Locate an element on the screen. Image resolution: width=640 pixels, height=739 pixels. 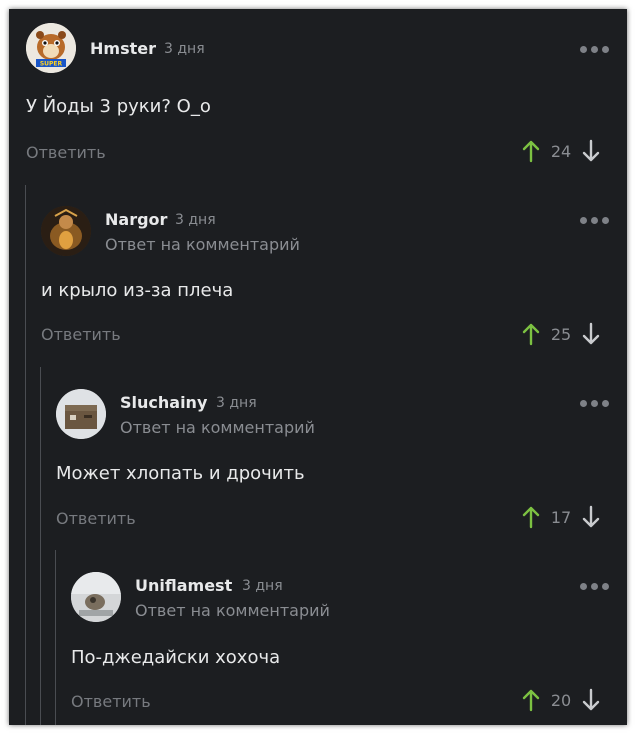
warrior-avatar is located at coordinates (66, 231).